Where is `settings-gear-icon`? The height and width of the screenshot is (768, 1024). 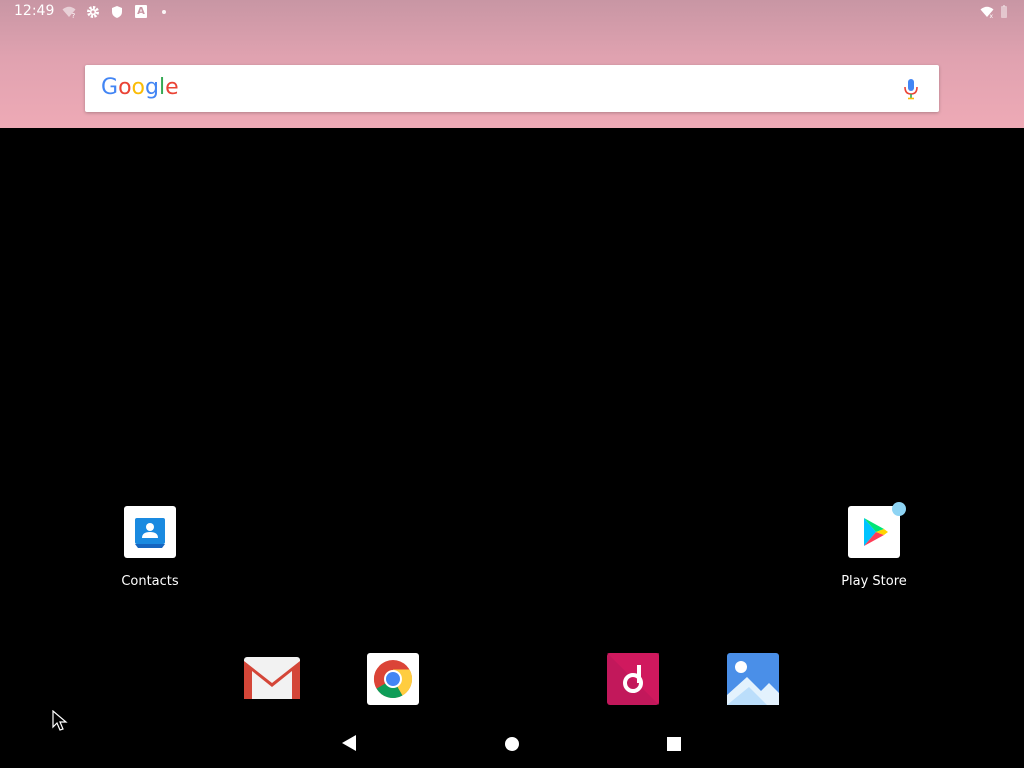
settings-gear-icon is located at coordinates (93, 12).